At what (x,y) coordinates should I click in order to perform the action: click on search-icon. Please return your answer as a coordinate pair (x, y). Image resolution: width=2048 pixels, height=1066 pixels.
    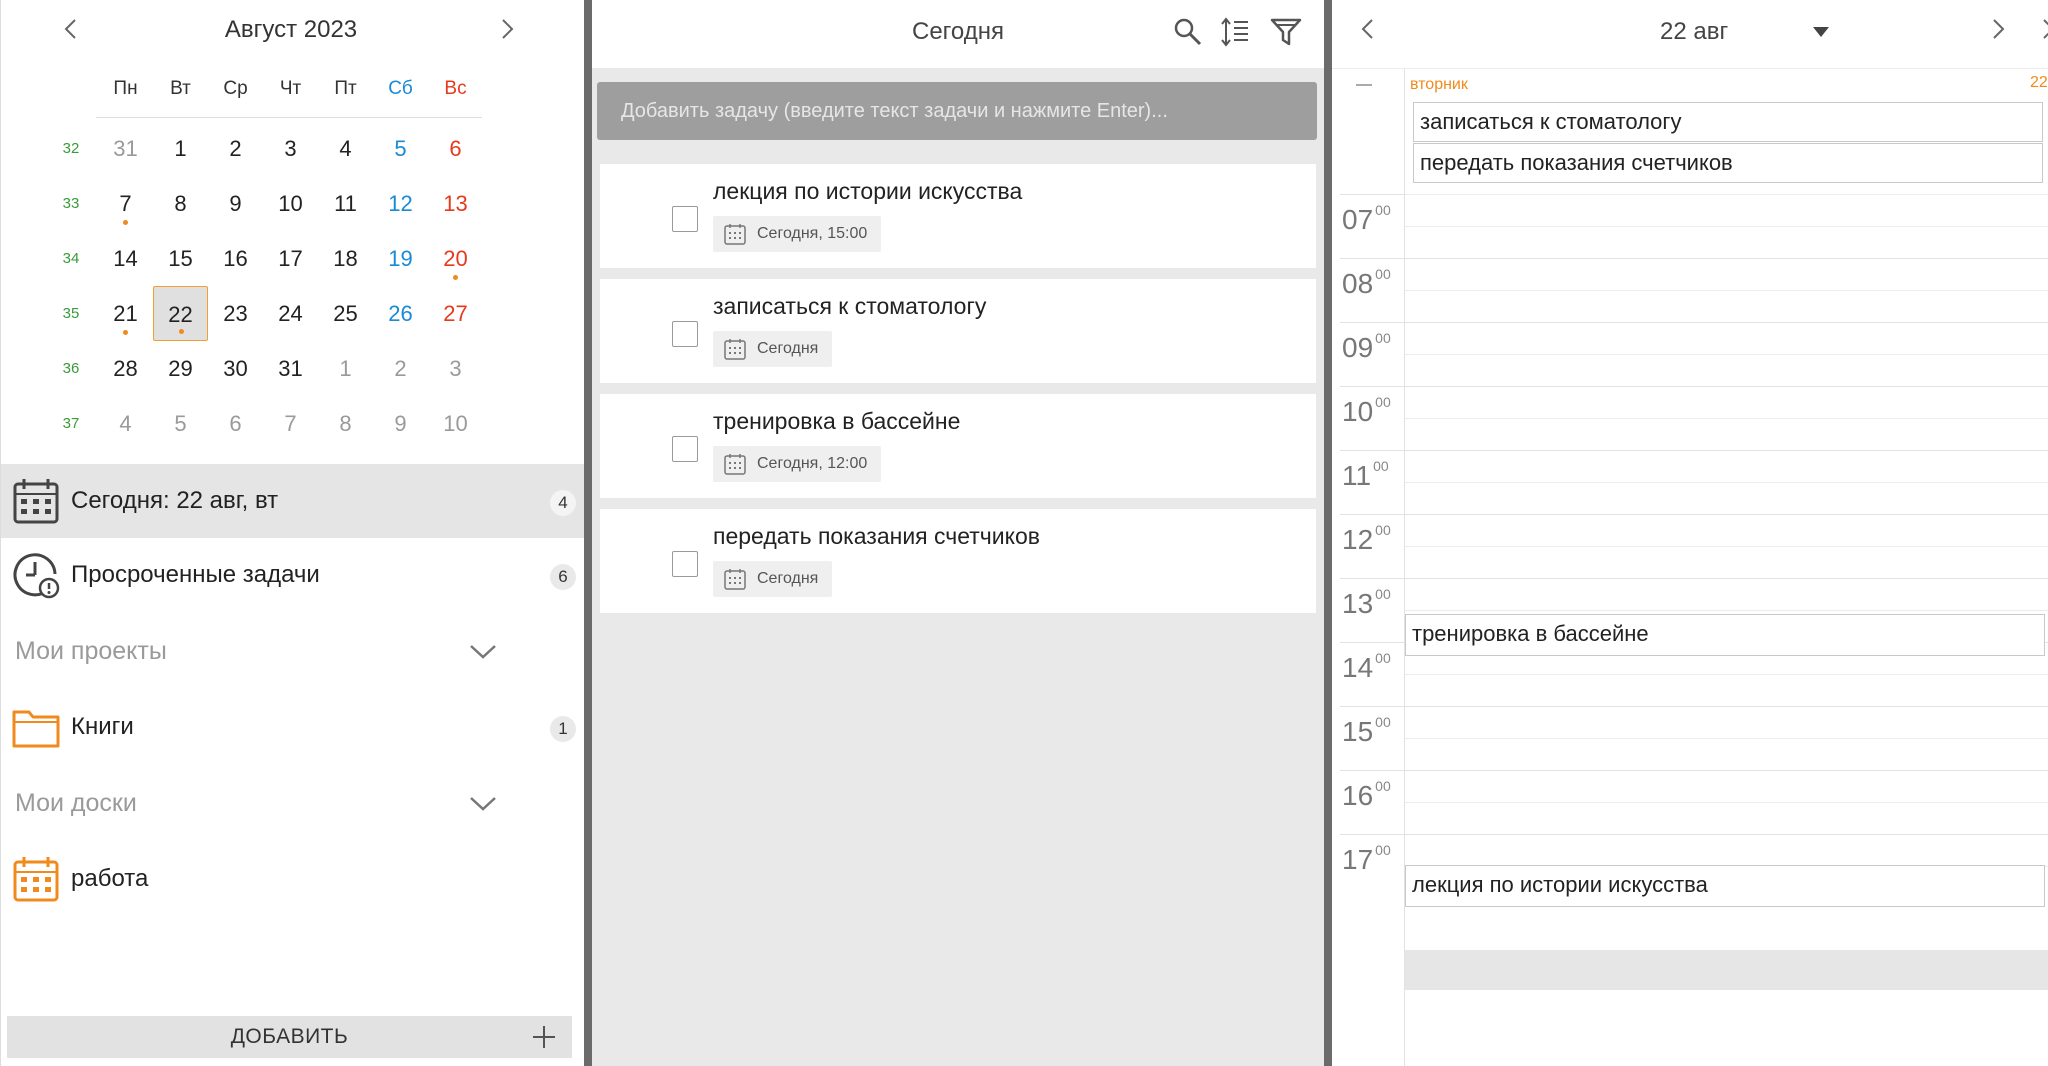
    Looking at the image, I should click on (1188, 32).